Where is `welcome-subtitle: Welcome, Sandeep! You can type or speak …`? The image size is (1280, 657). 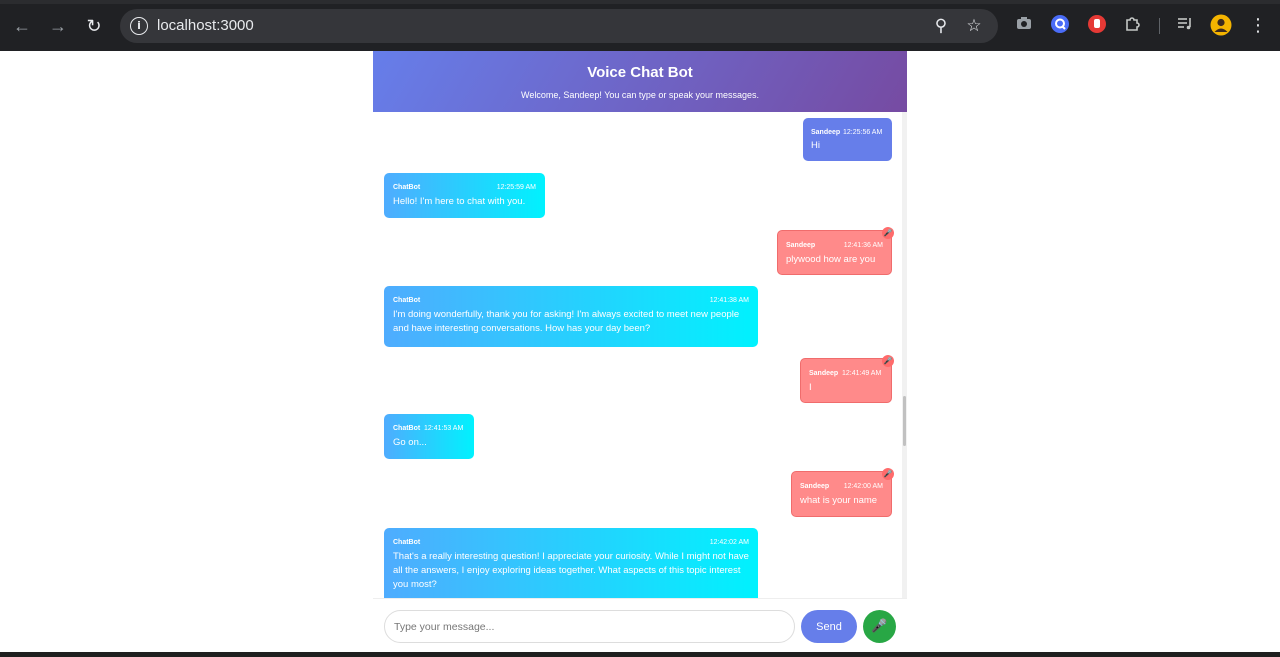 welcome-subtitle: Welcome, Sandeep! You can type or speak … is located at coordinates (640, 95).